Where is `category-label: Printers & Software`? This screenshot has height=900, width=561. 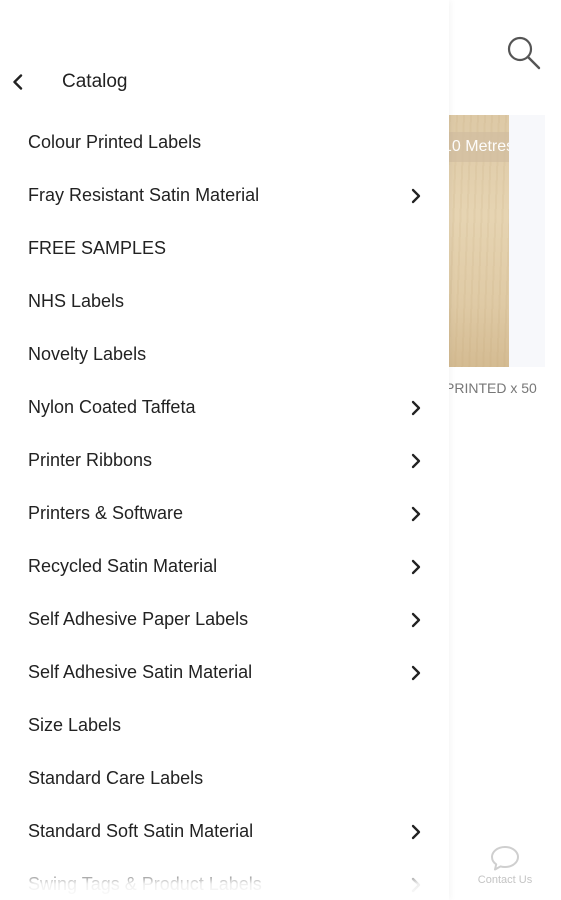 category-label: Printers & Software is located at coordinates (106, 513).